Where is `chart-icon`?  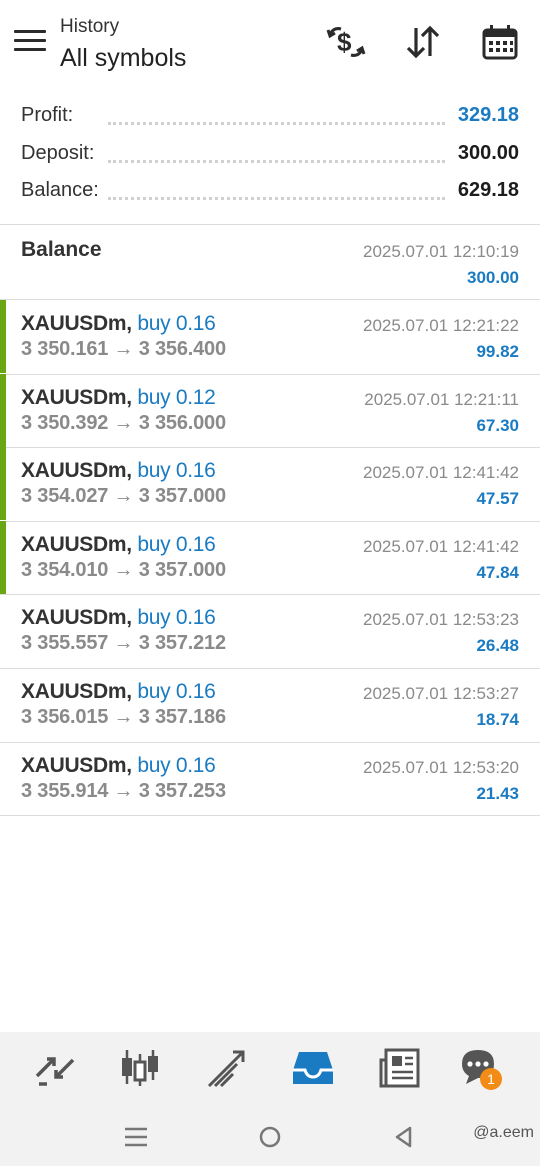 chart-icon is located at coordinates (140, 1068).